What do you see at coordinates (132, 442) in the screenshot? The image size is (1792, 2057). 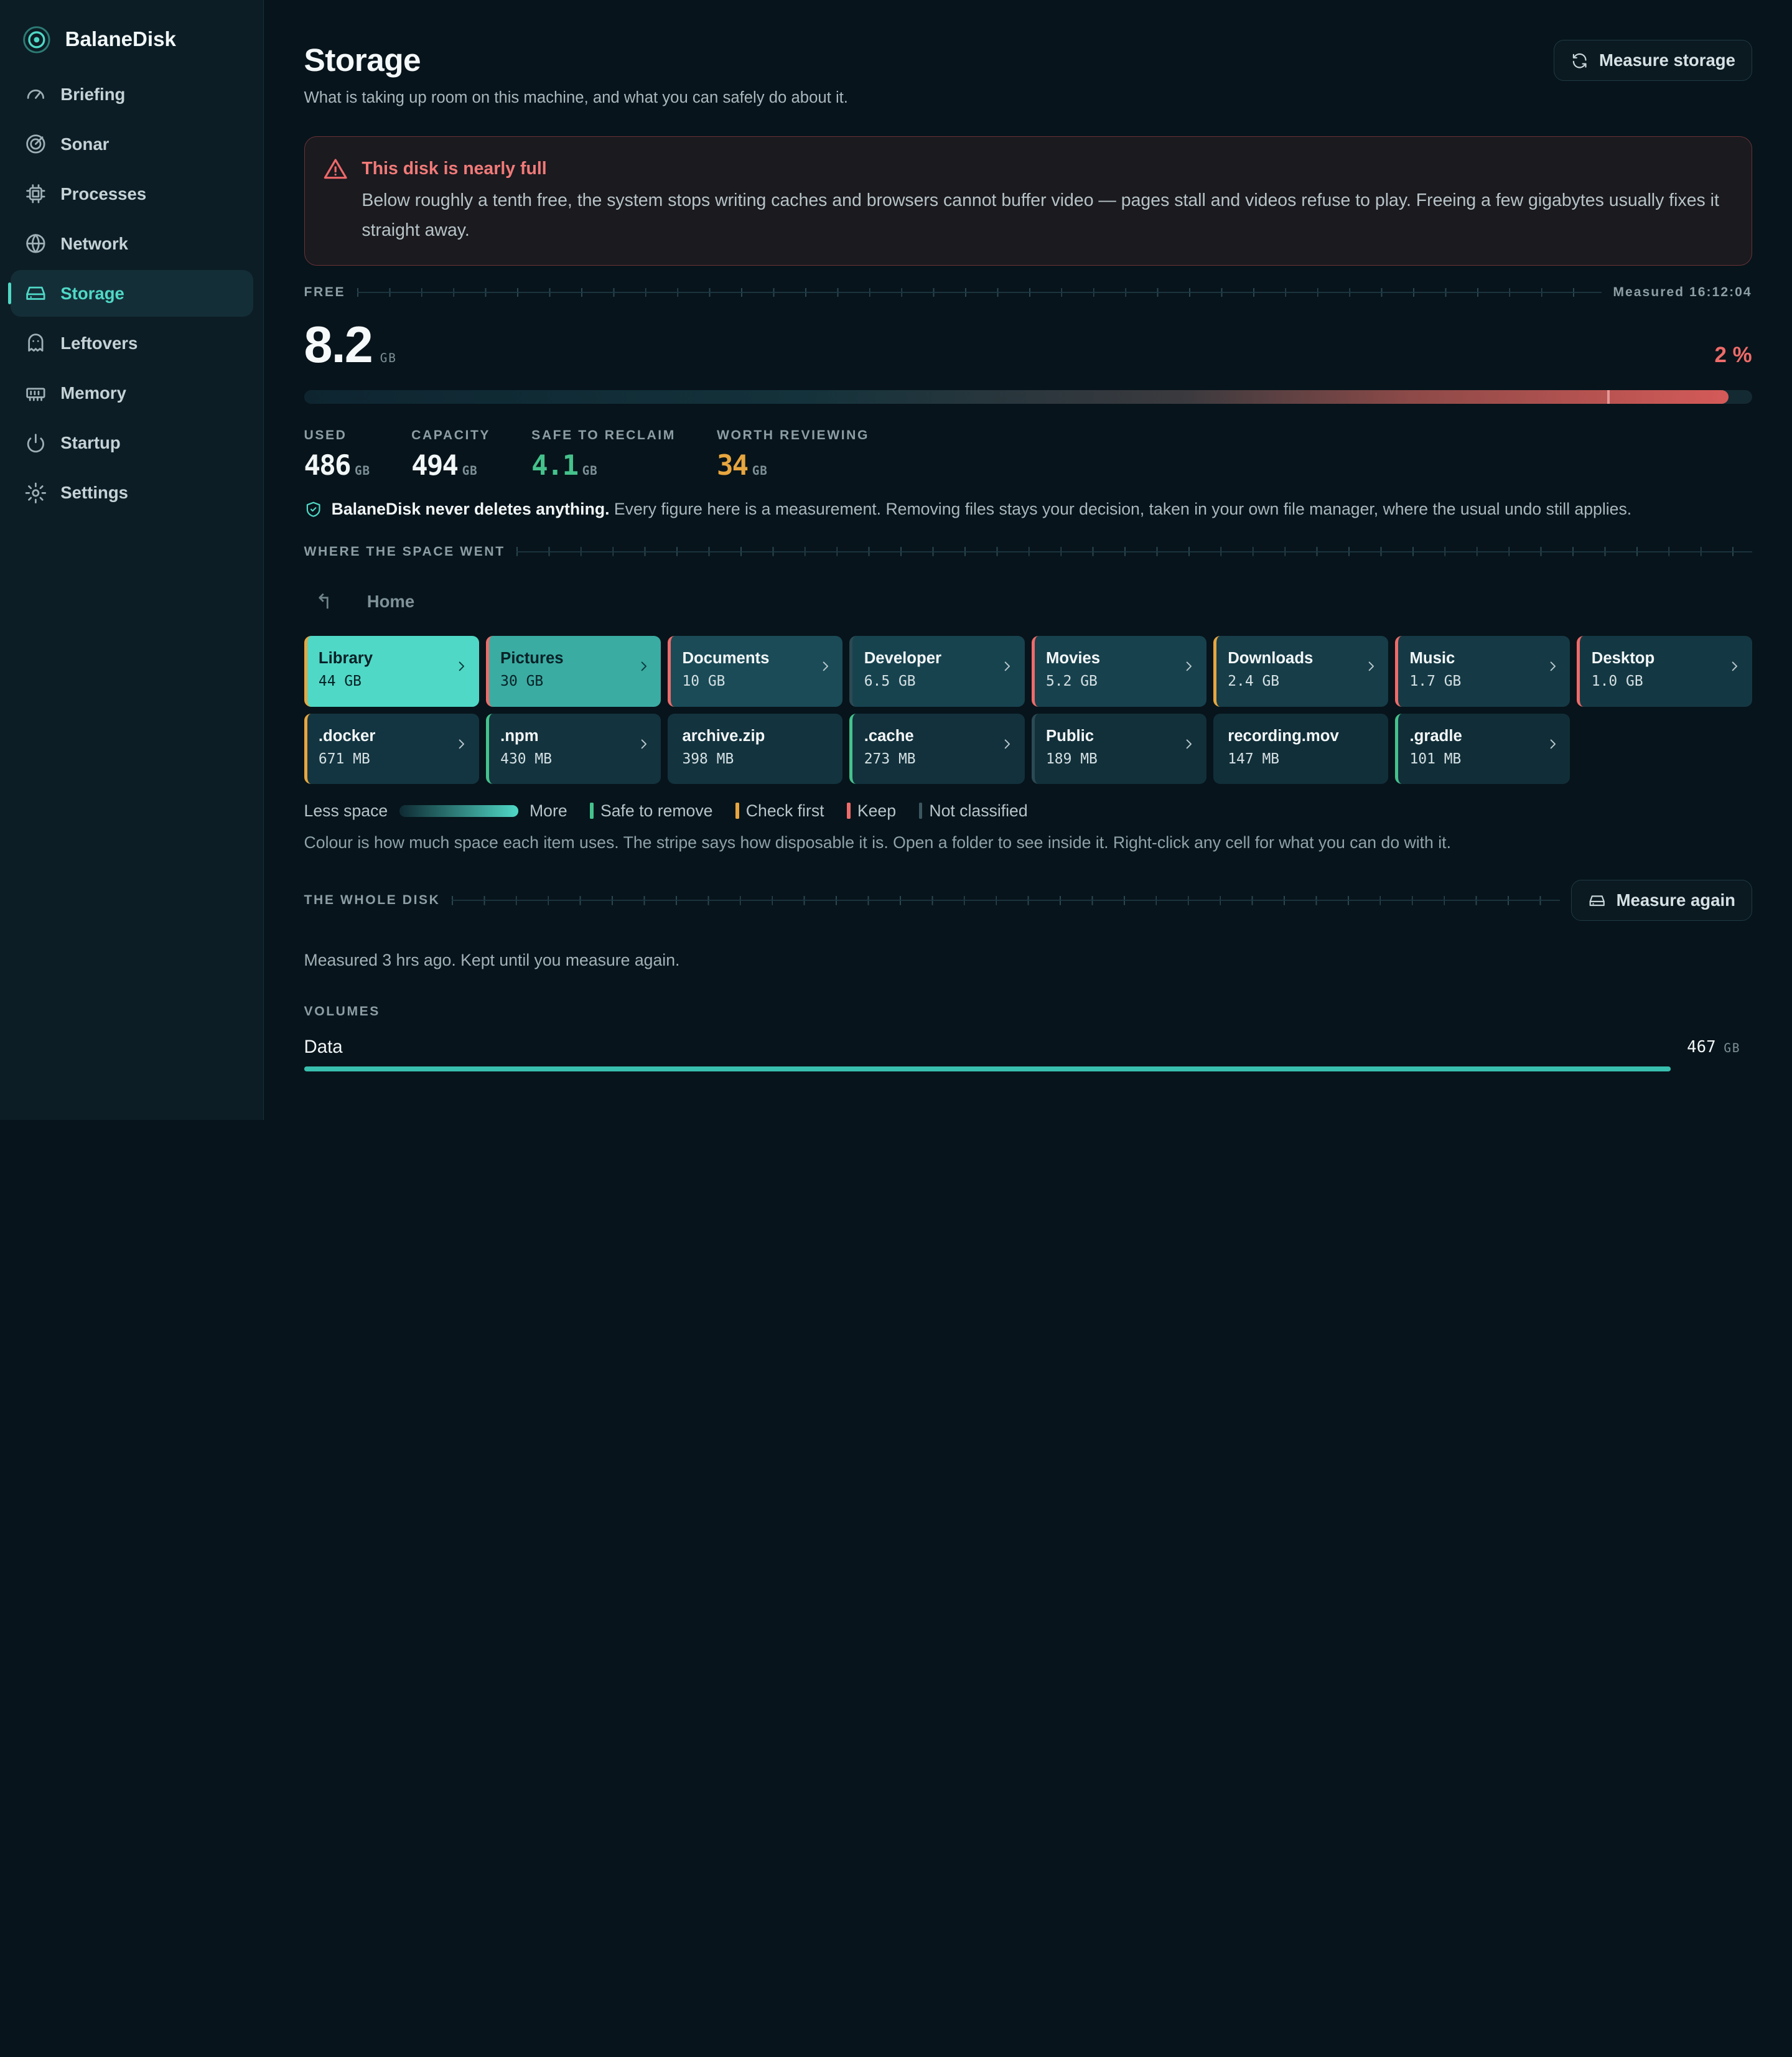 I see `sidebar-item-startup: Startup` at bounding box center [132, 442].